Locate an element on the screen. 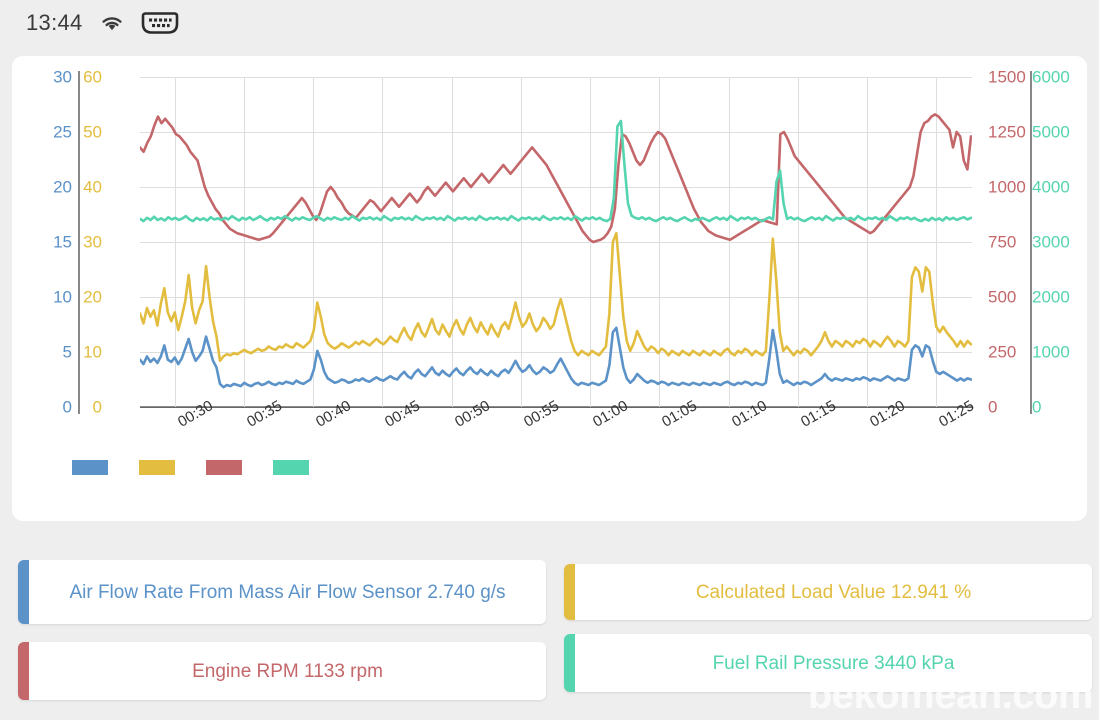  axis-labels-red: 1500 1250 1000 750 500 250 0 is located at coordinates (1006, 242).